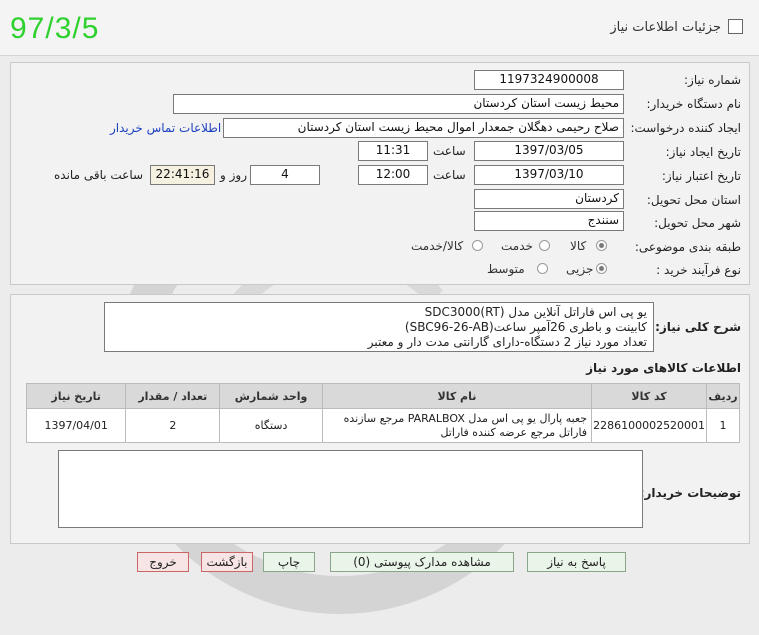  I want to click on reply-button: پاسخ به نیاز, so click(576, 562).